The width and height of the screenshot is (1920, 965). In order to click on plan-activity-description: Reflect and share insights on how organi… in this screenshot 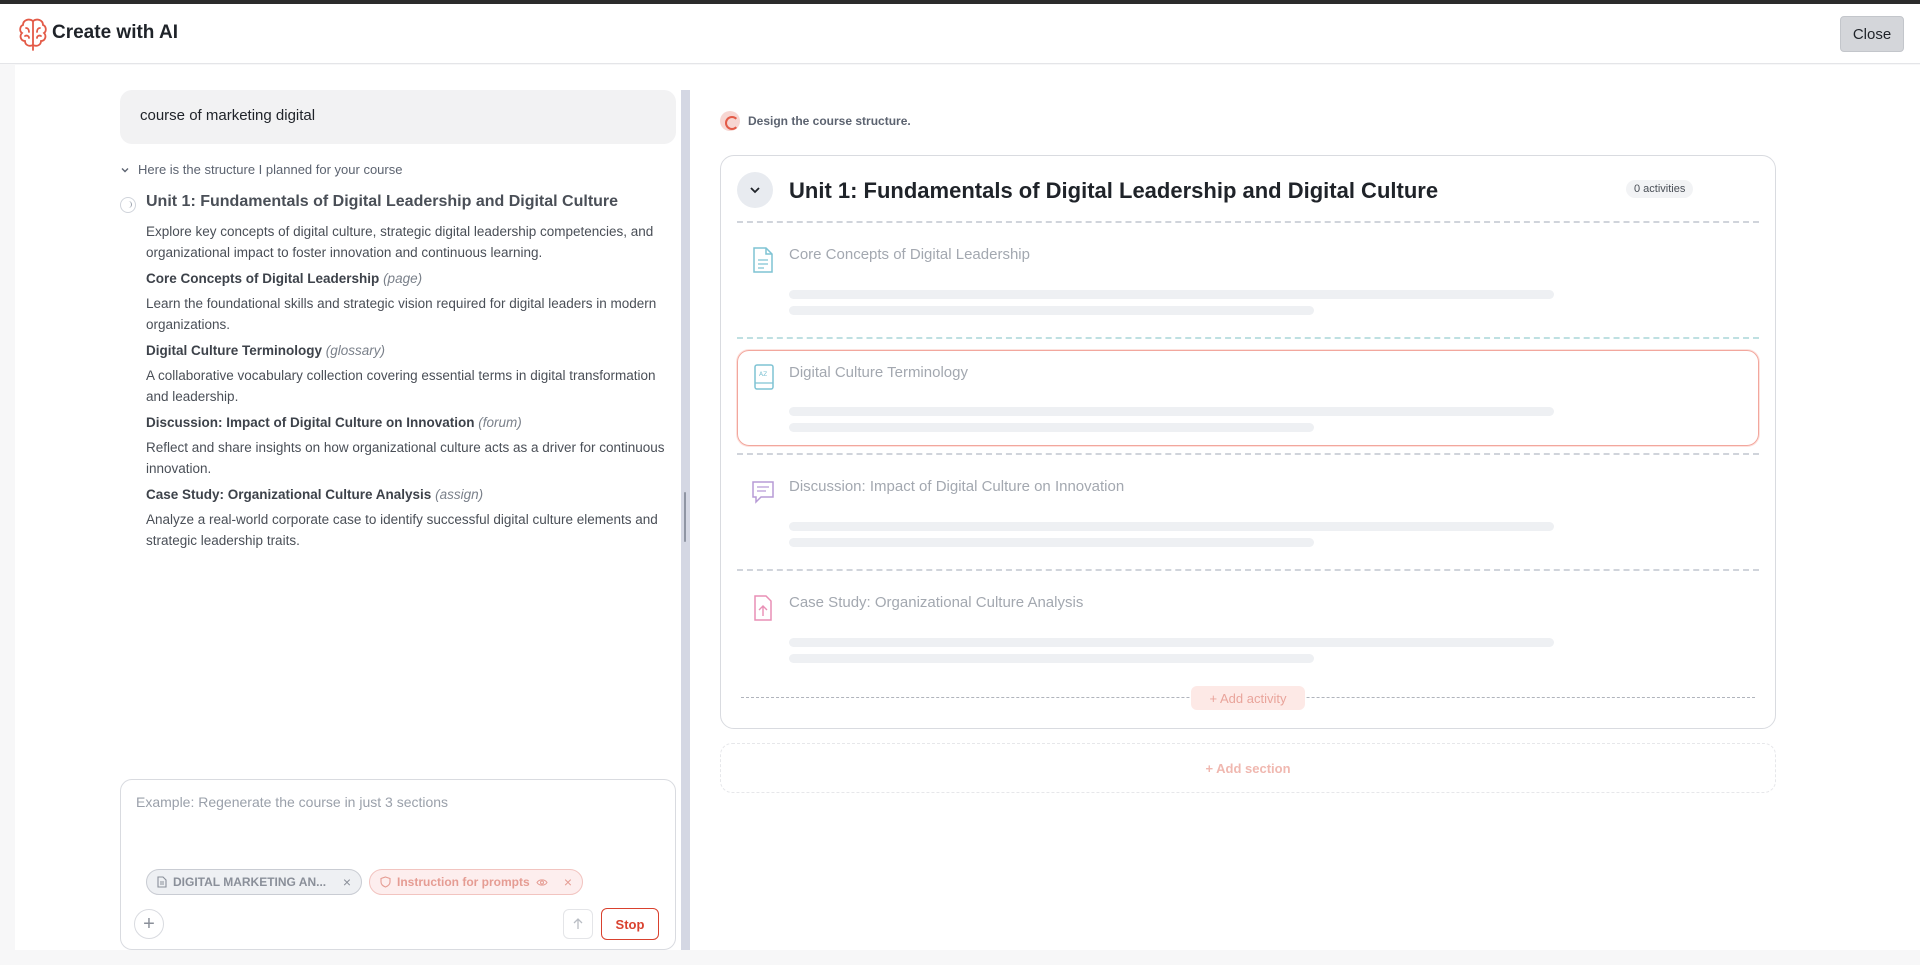, I will do `click(405, 458)`.